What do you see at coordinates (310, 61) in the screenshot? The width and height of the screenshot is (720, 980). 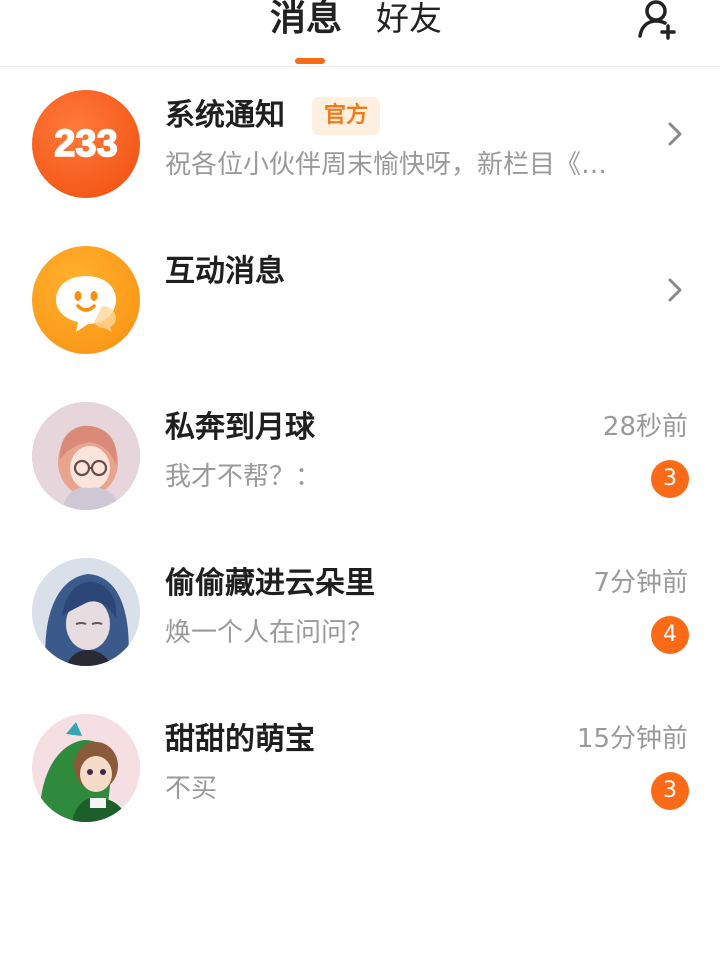 I see `active-tab-indicator` at bounding box center [310, 61].